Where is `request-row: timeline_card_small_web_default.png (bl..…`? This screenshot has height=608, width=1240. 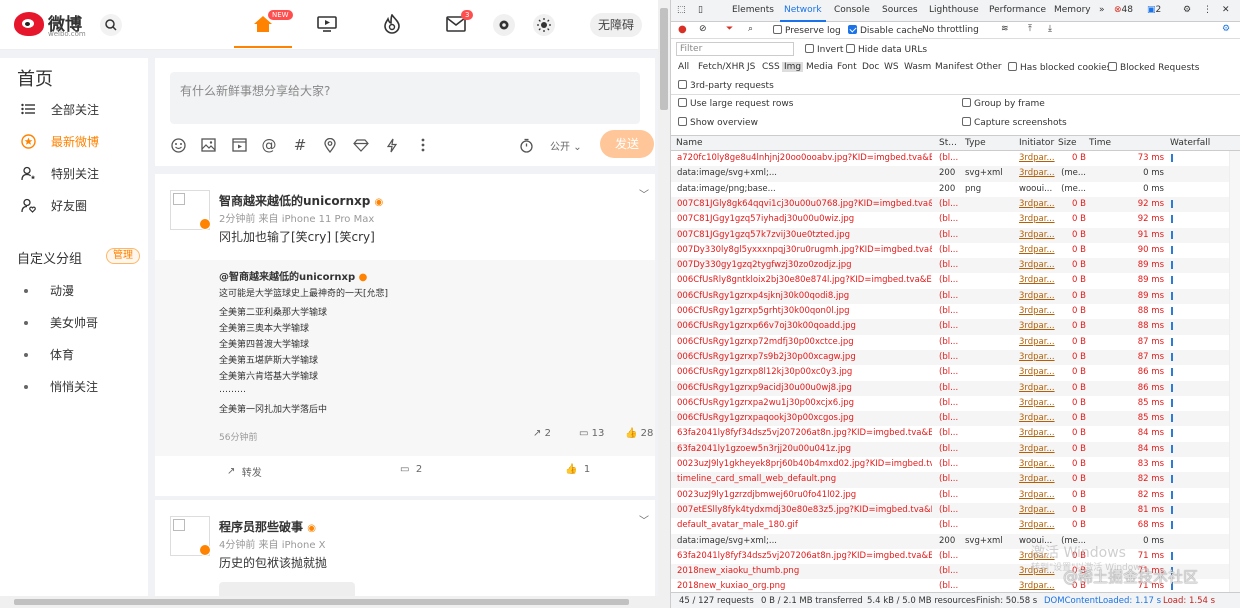 request-row: timeline_card_small_web_default.png (bl..… is located at coordinates (950, 480).